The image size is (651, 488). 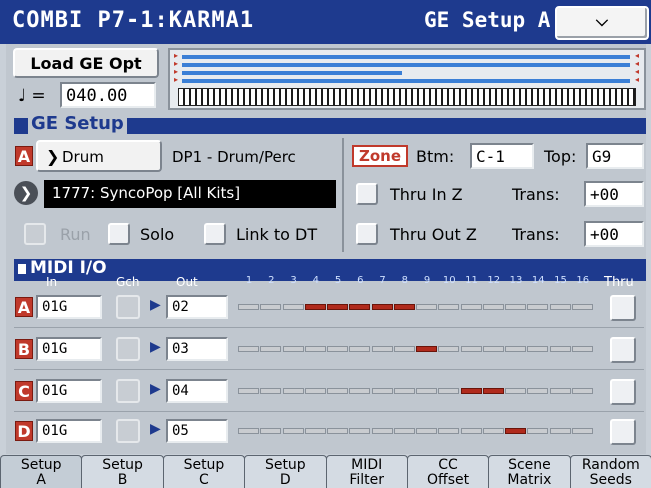 What do you see at coordinates (433, 234) in the screenshot?
I see `thru-out-zone-label: Thru Out Z` at bounding box center [433, 234].